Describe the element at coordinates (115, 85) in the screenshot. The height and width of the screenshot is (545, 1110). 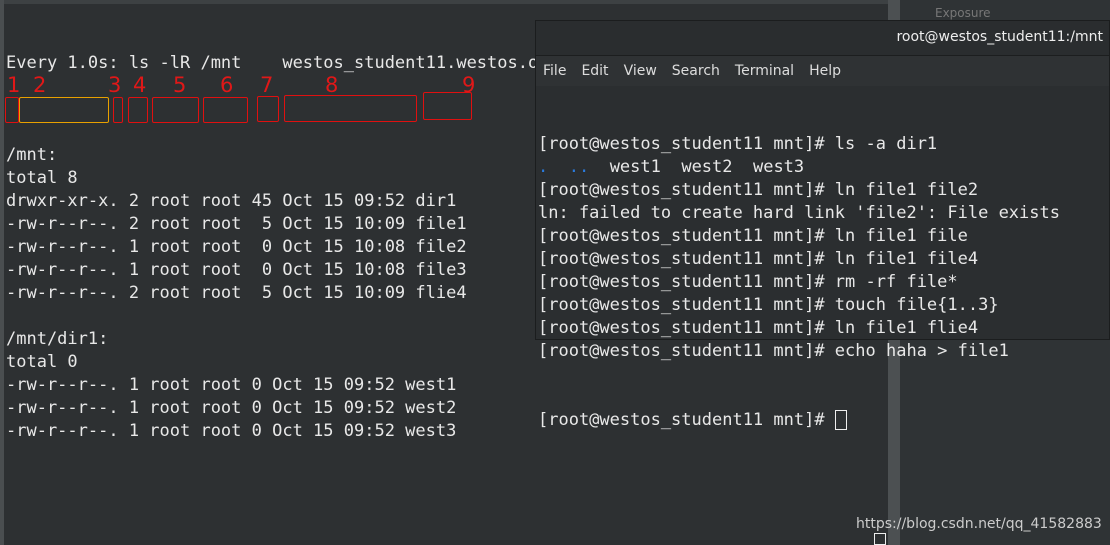
I see `annotation-number: 3` at that location.